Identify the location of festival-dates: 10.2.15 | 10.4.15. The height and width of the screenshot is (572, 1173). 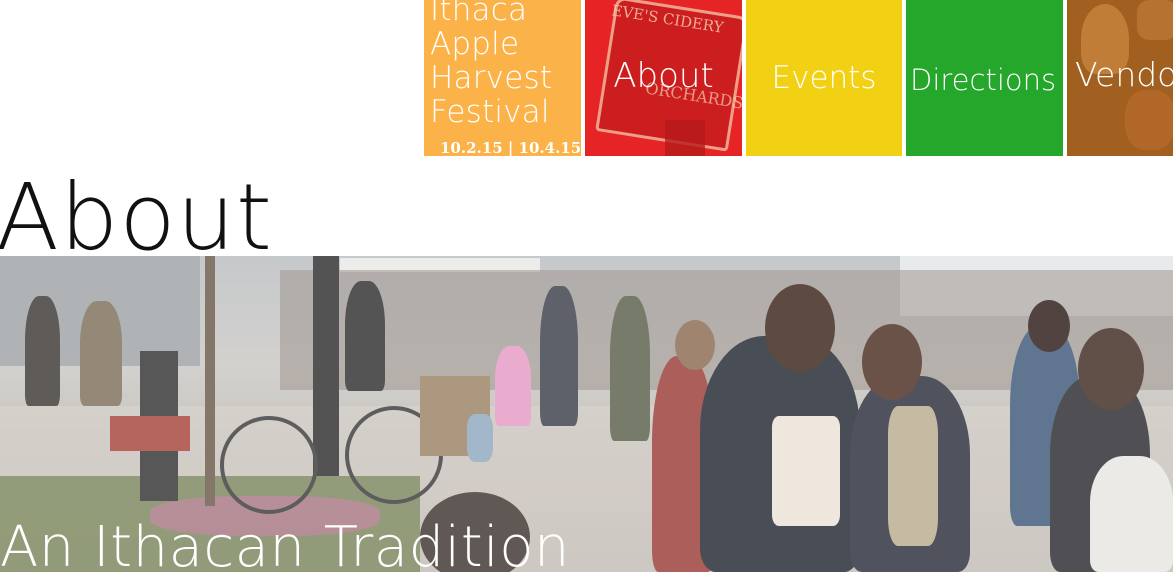
(510, 147).